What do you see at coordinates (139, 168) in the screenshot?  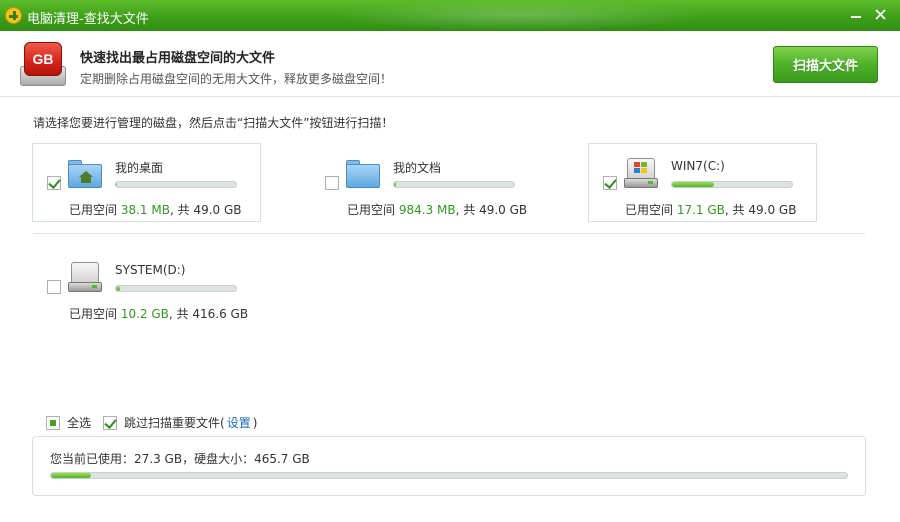 I see `disk-name: 我的桌面` at bounding box center [139, 168].